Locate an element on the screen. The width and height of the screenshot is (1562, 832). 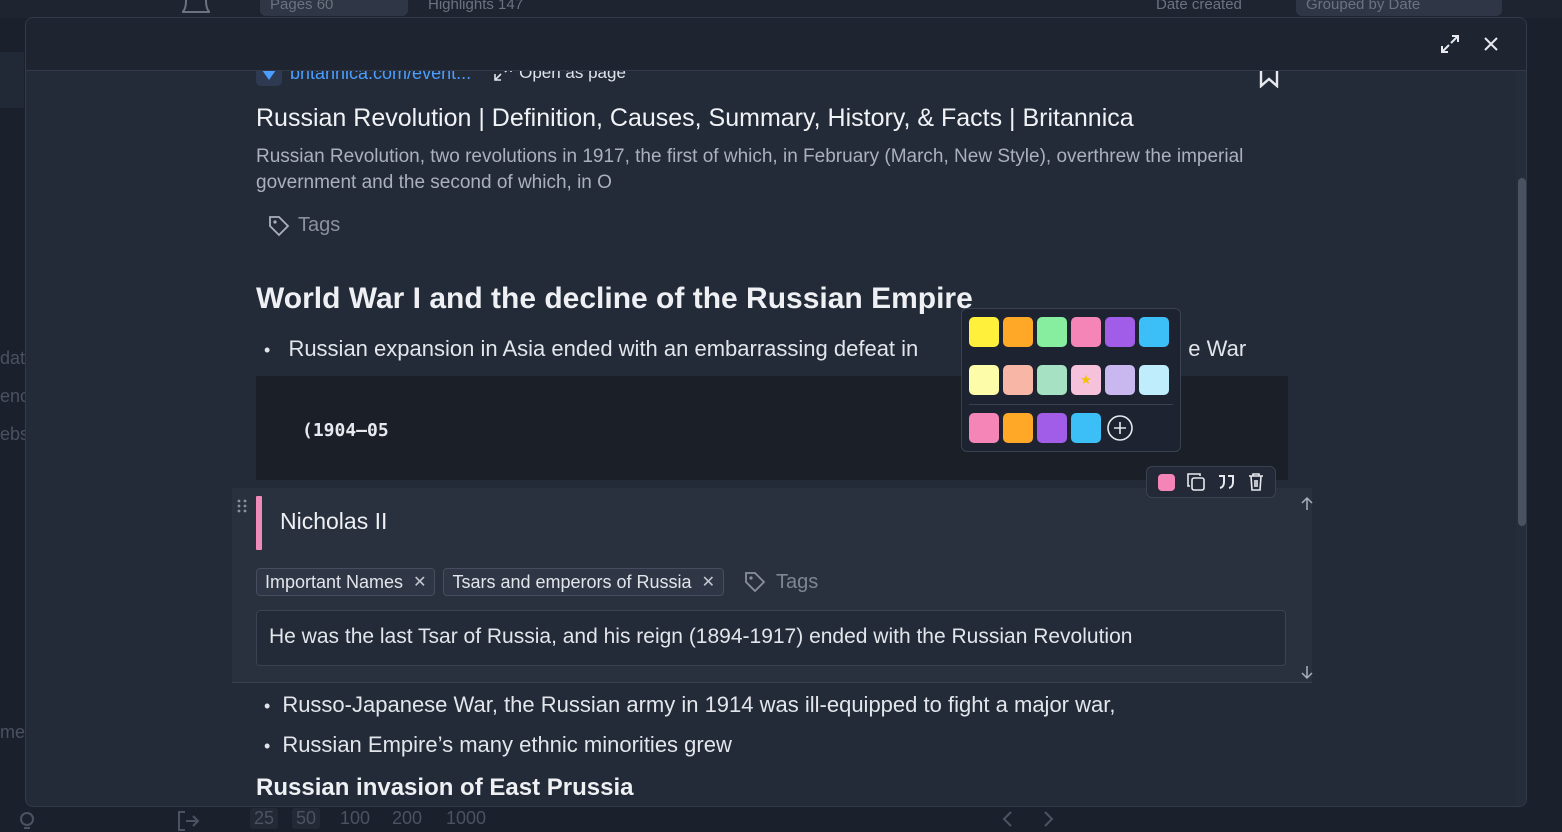
background-group-filter: Grouped by Date is located at coordinates (1399, 8).